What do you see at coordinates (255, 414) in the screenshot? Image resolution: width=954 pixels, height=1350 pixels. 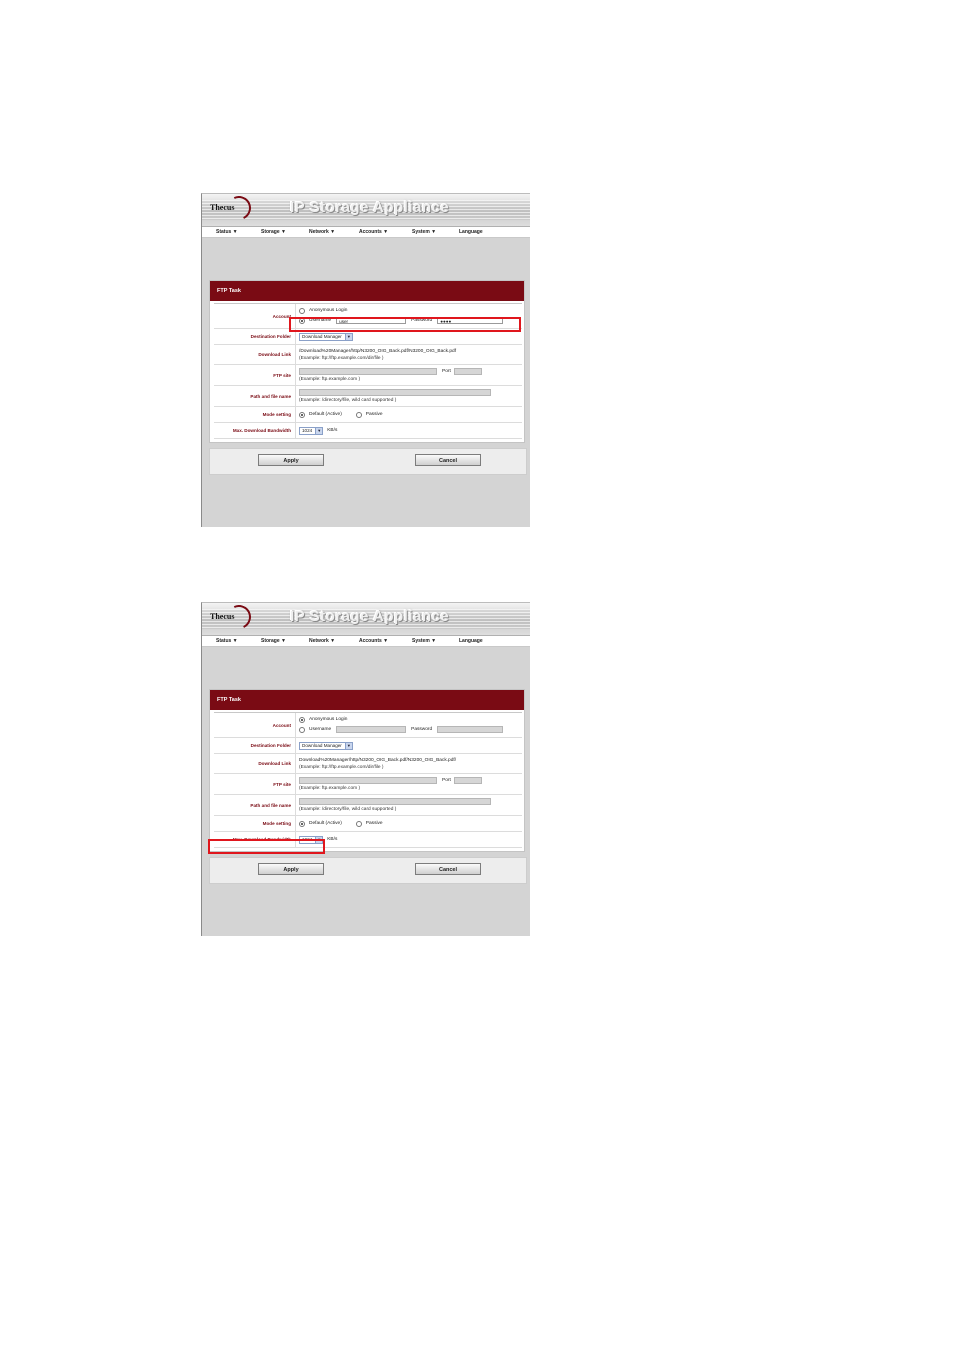 I see `label-mode: Mode setting` at bounding box center [255, 414].